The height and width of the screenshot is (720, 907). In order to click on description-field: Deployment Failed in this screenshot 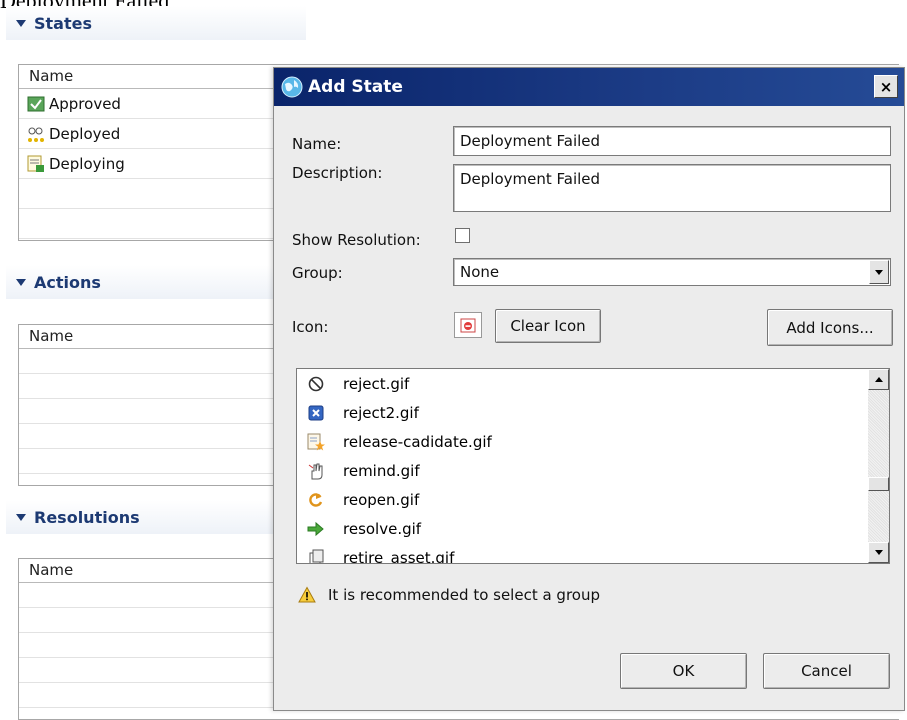, I will do `click(672, 188)`.